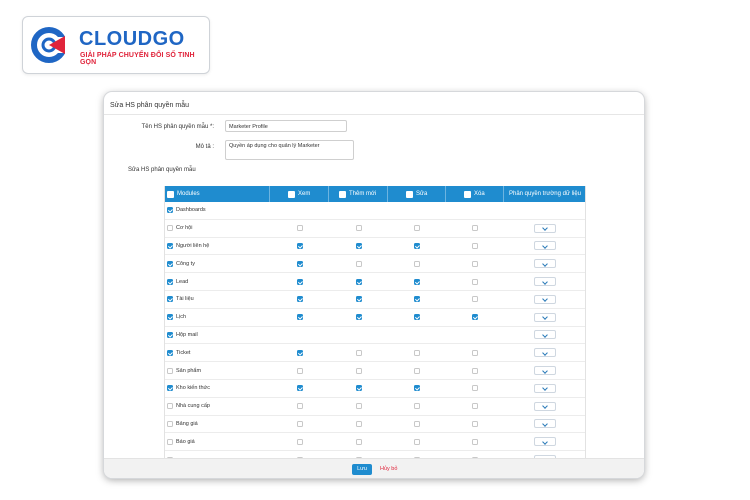  What do you see at coordinates (217, 246) in the screenshot?
I see `module-cell: Người liên hệ` at bounding box center [217, 246].